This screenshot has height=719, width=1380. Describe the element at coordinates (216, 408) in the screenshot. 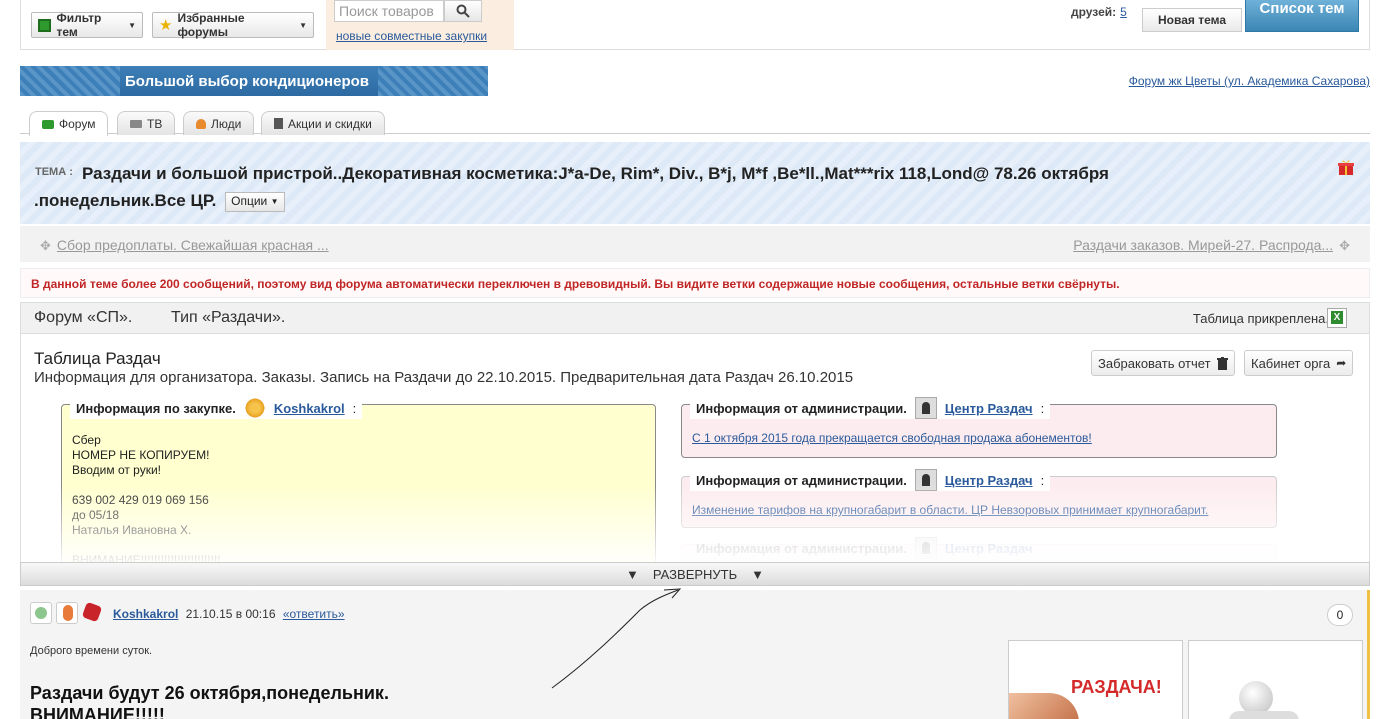

I see `purchase-info-legend: Информация по закупке. Koshkakrol :` at that location.